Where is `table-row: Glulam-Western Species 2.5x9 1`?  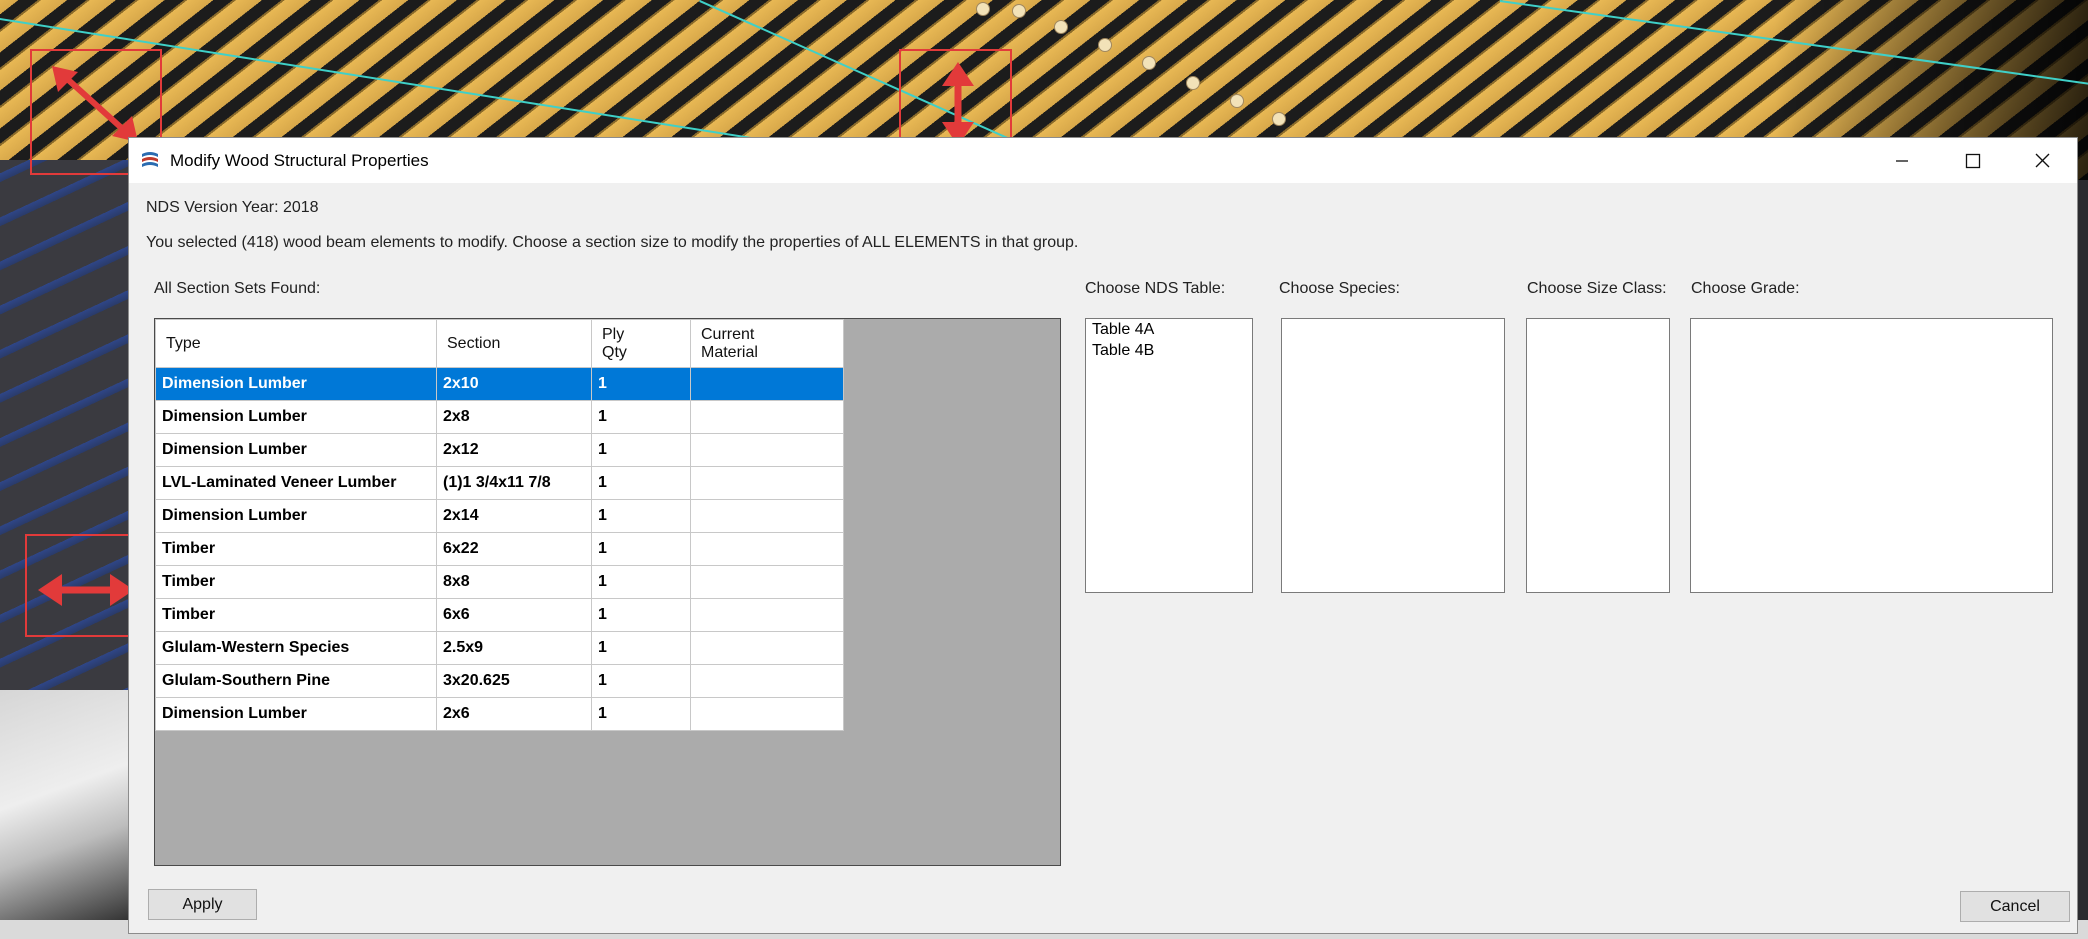
table-row: Glulam-Western Species 2.5x9 1 is located at coordinates (499, 648).